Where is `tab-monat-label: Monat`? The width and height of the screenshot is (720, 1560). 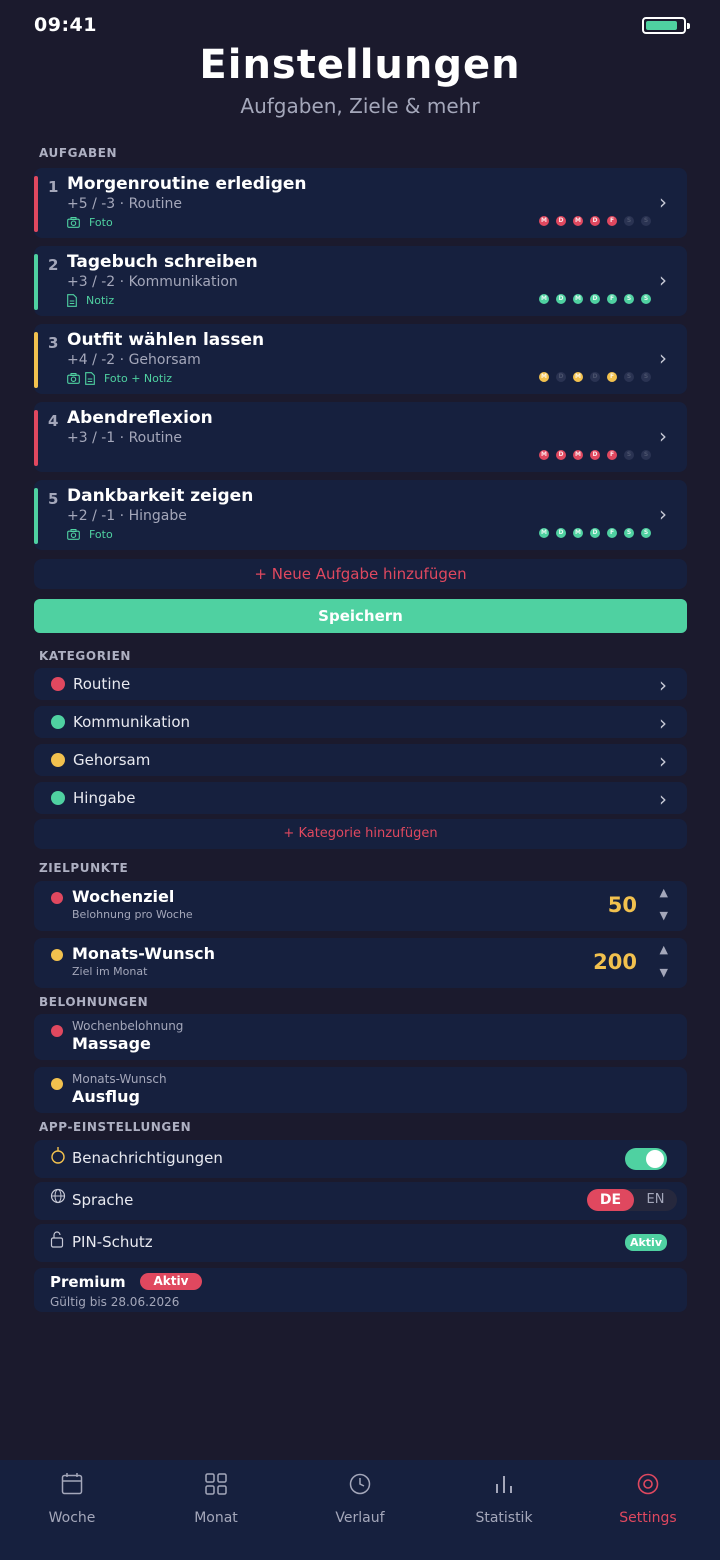 tab-monat-label: Monat is located at coordinates (216, 1518).